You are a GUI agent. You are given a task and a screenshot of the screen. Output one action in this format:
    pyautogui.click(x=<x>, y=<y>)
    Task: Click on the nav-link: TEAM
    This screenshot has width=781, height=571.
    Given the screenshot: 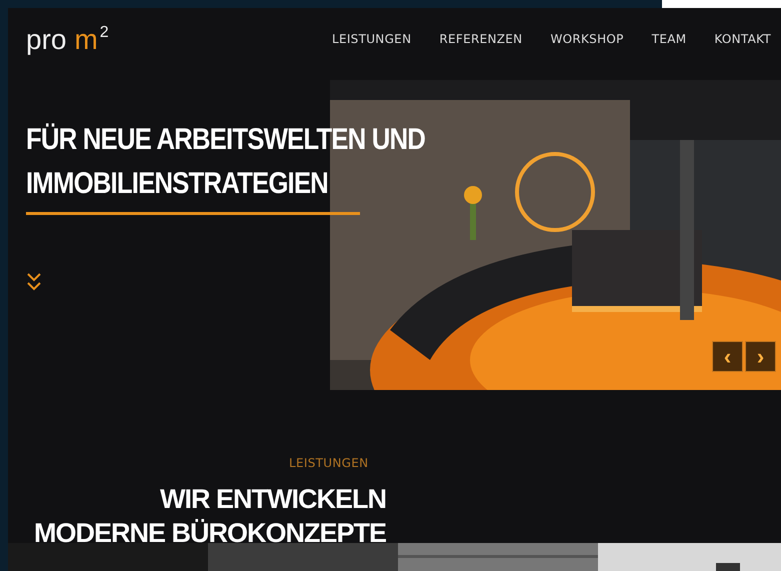 What is the action you would take?
    pyautogui.click(x=669, y=39)
    